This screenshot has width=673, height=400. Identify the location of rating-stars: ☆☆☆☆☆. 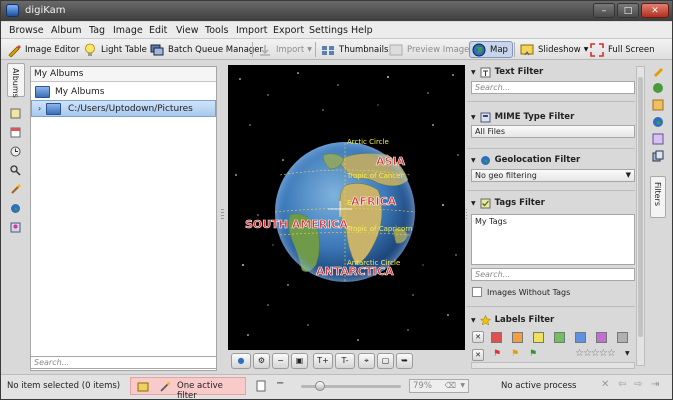
(595, 353).